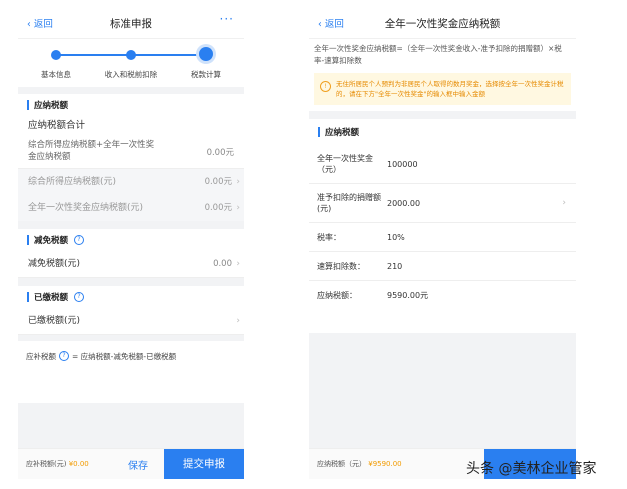  Describe the element at coordinates (395, 266) in the screenshot. I see `row-value: 210` at that location.